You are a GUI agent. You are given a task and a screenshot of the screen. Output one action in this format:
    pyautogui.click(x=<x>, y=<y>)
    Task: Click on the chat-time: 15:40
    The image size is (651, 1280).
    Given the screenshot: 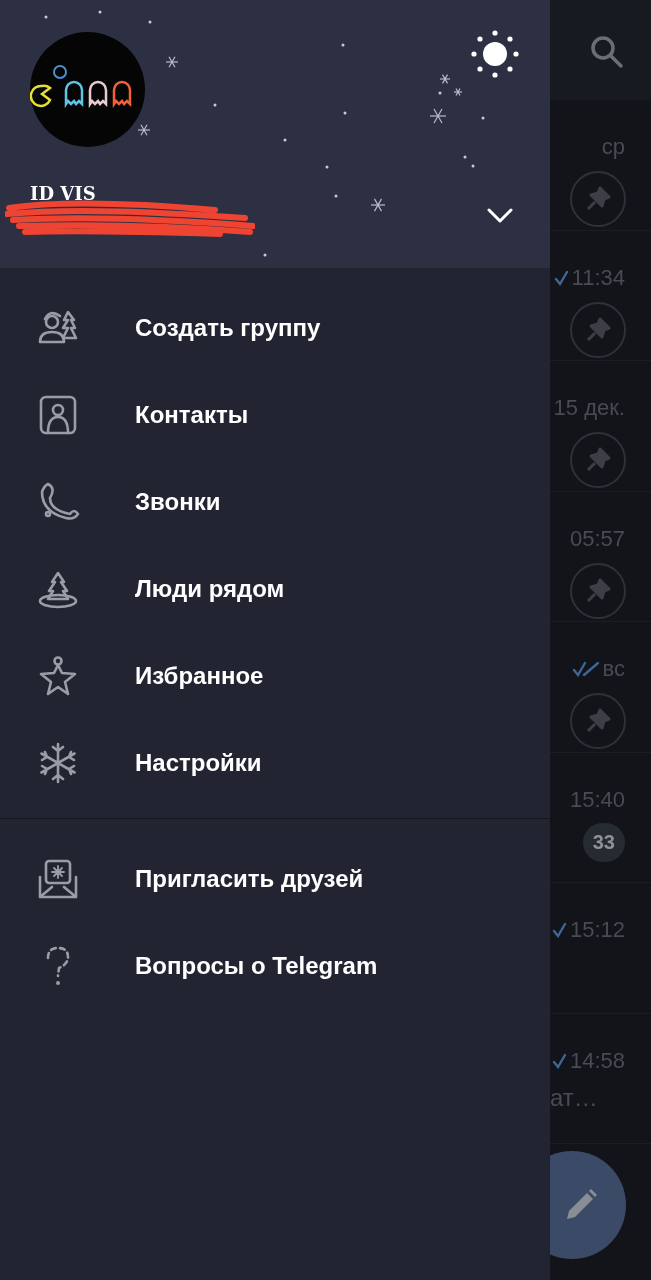 What is the action you would take?
    pyautogui.click(x=597, y=799)
    